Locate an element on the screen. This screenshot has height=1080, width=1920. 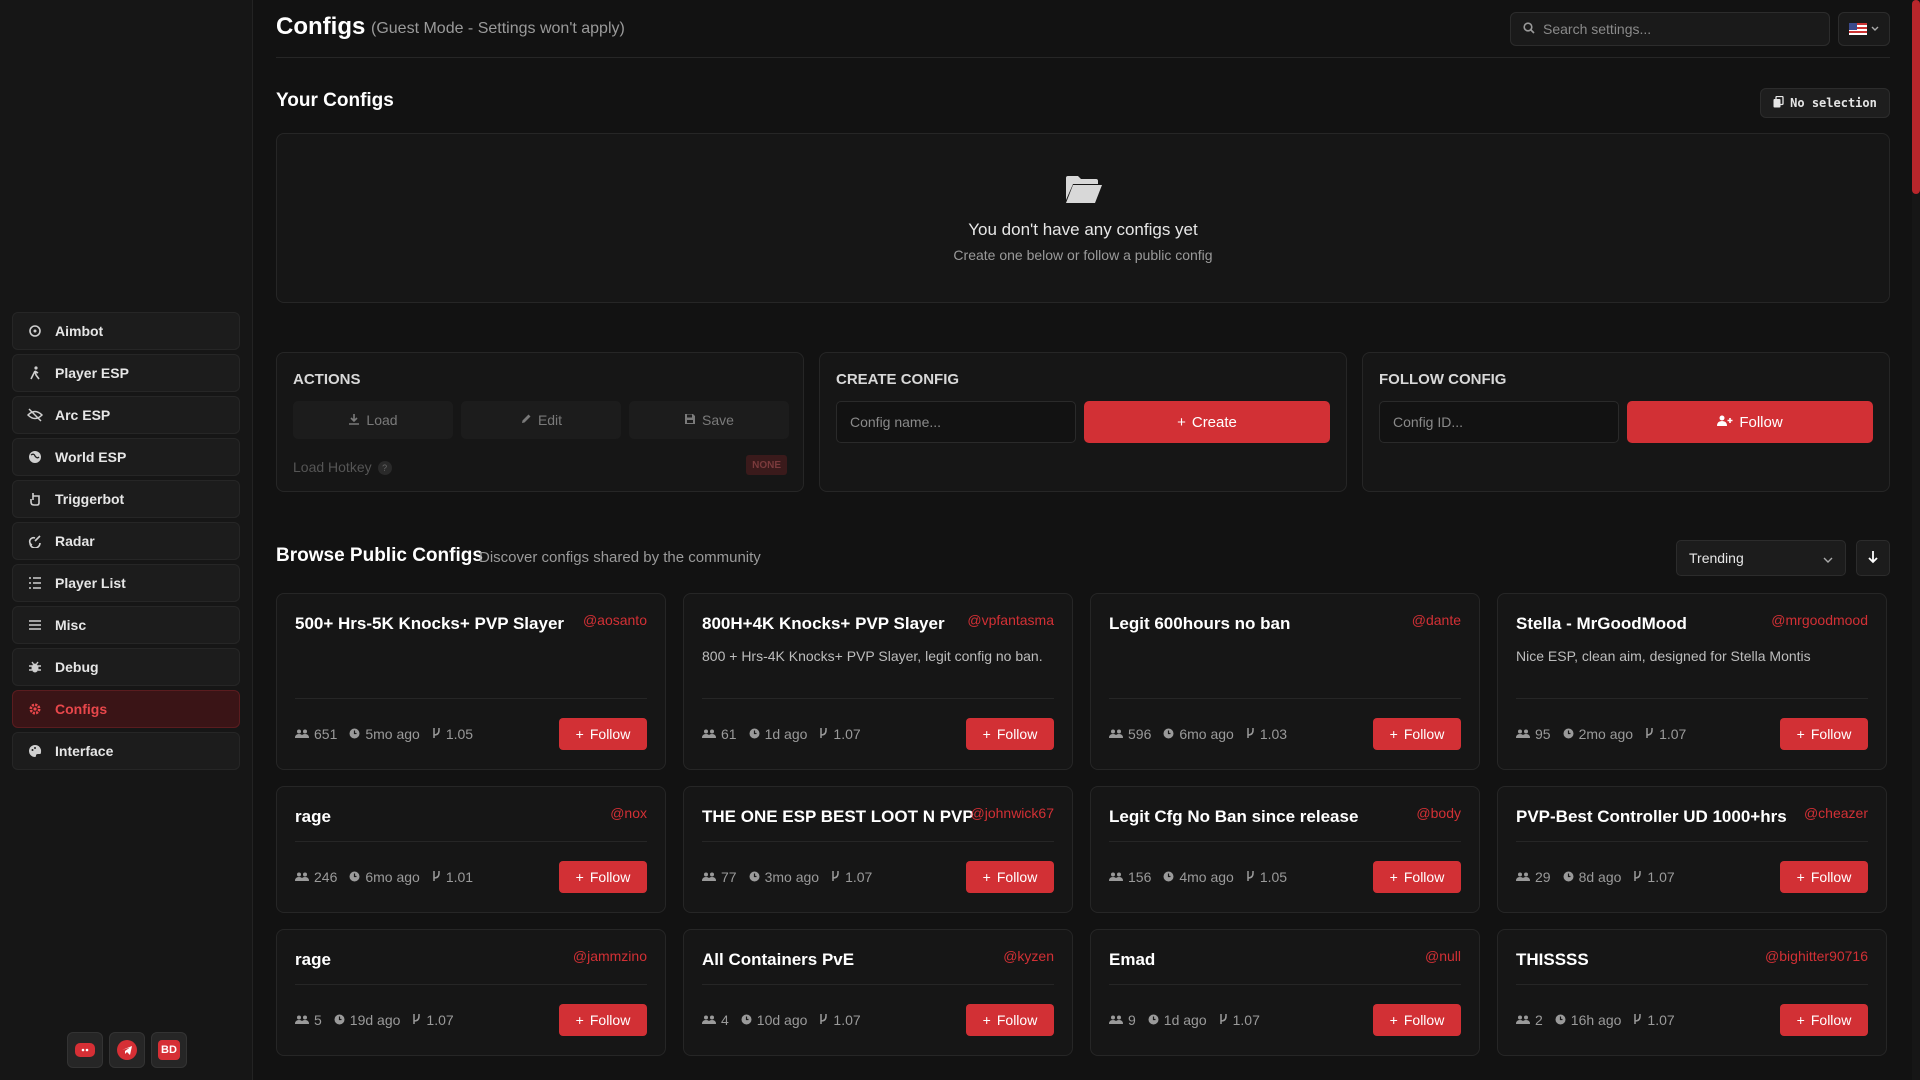
updated-time: 6mo ago is located at coordinates (392, 877).